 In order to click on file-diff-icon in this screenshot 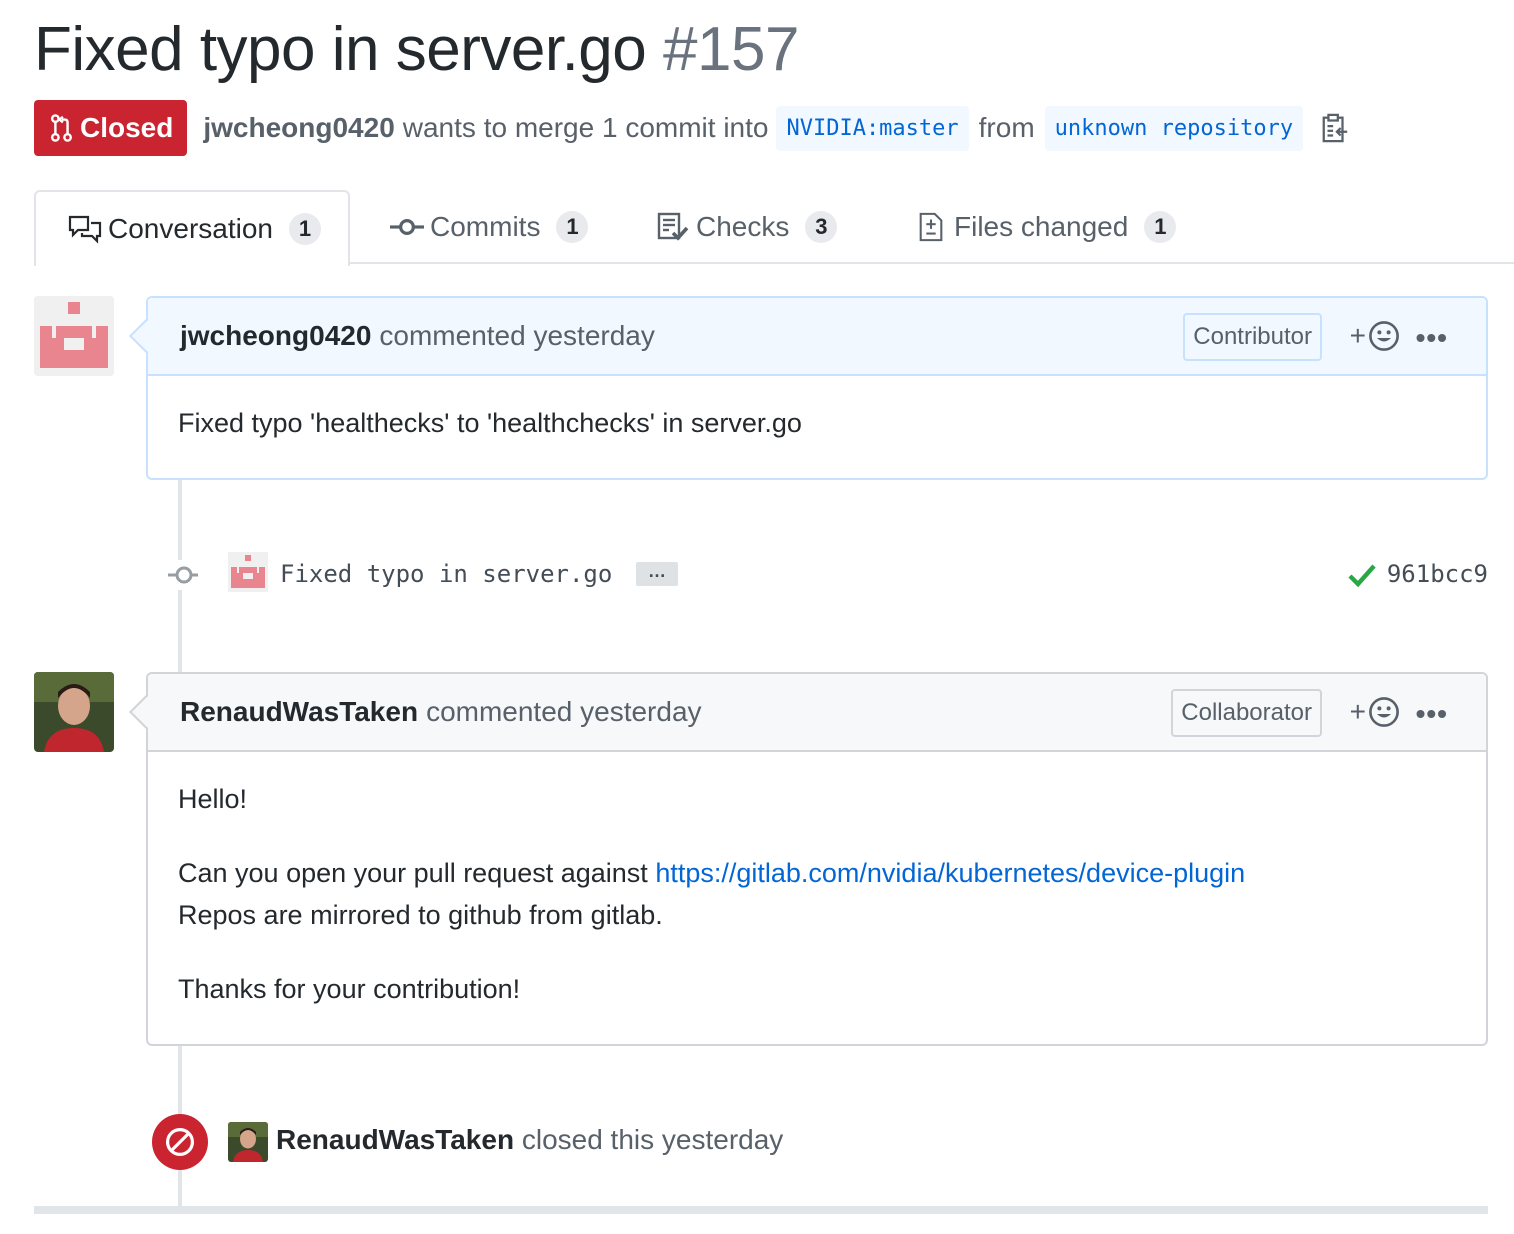, I will do `click(931, 227)`.